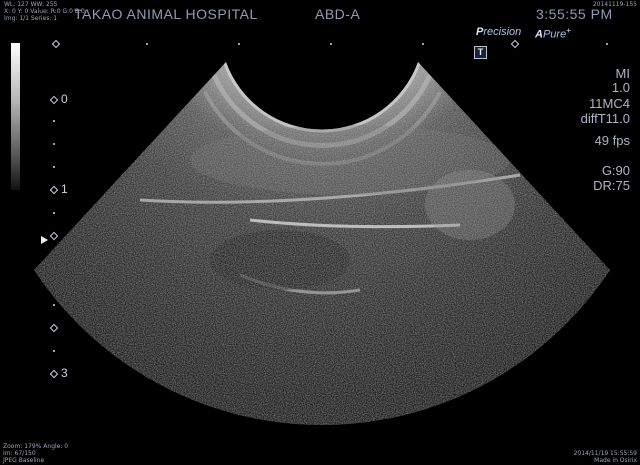 The height and width of the screenshot is (465, 640). Describe the element at coordinates (24, 460) in the screenshot. I see `format-label: JPEG Baseline` at that location.